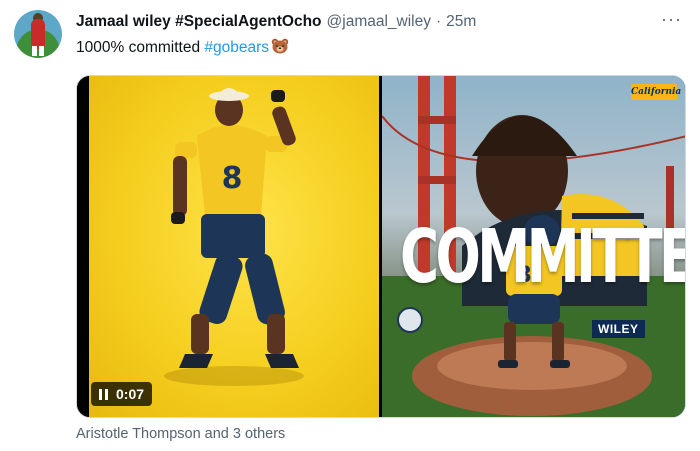  What do you see at coordinates (542, 257) in the screenshot?
I see `committed-headline: COMMITTED` at bounding box center [542, 257].